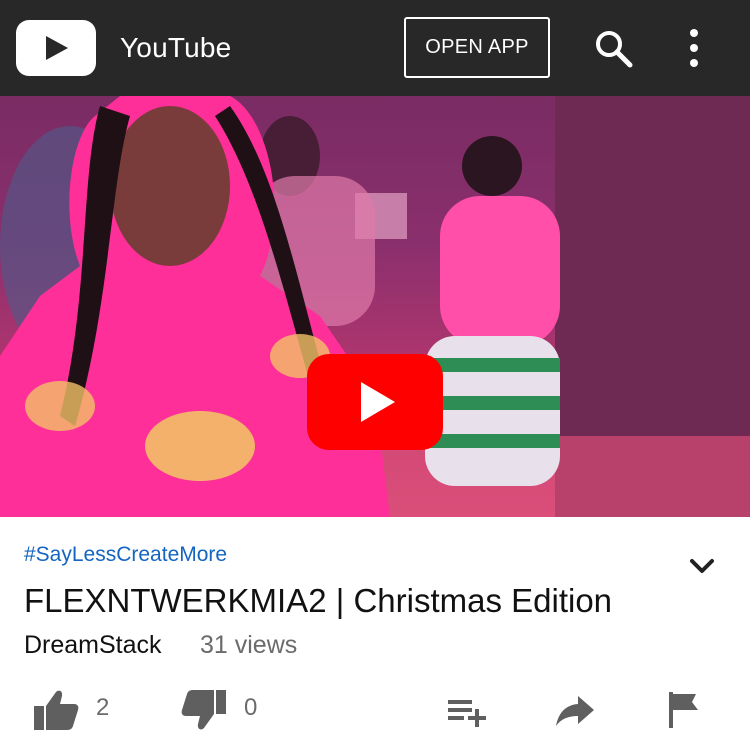 The height and width of the screenshot is (750, 750). What do you see at coordinates (251, 707) in the screenshot?
I see `dislike-count: 0` at bounding box center [251, 707].